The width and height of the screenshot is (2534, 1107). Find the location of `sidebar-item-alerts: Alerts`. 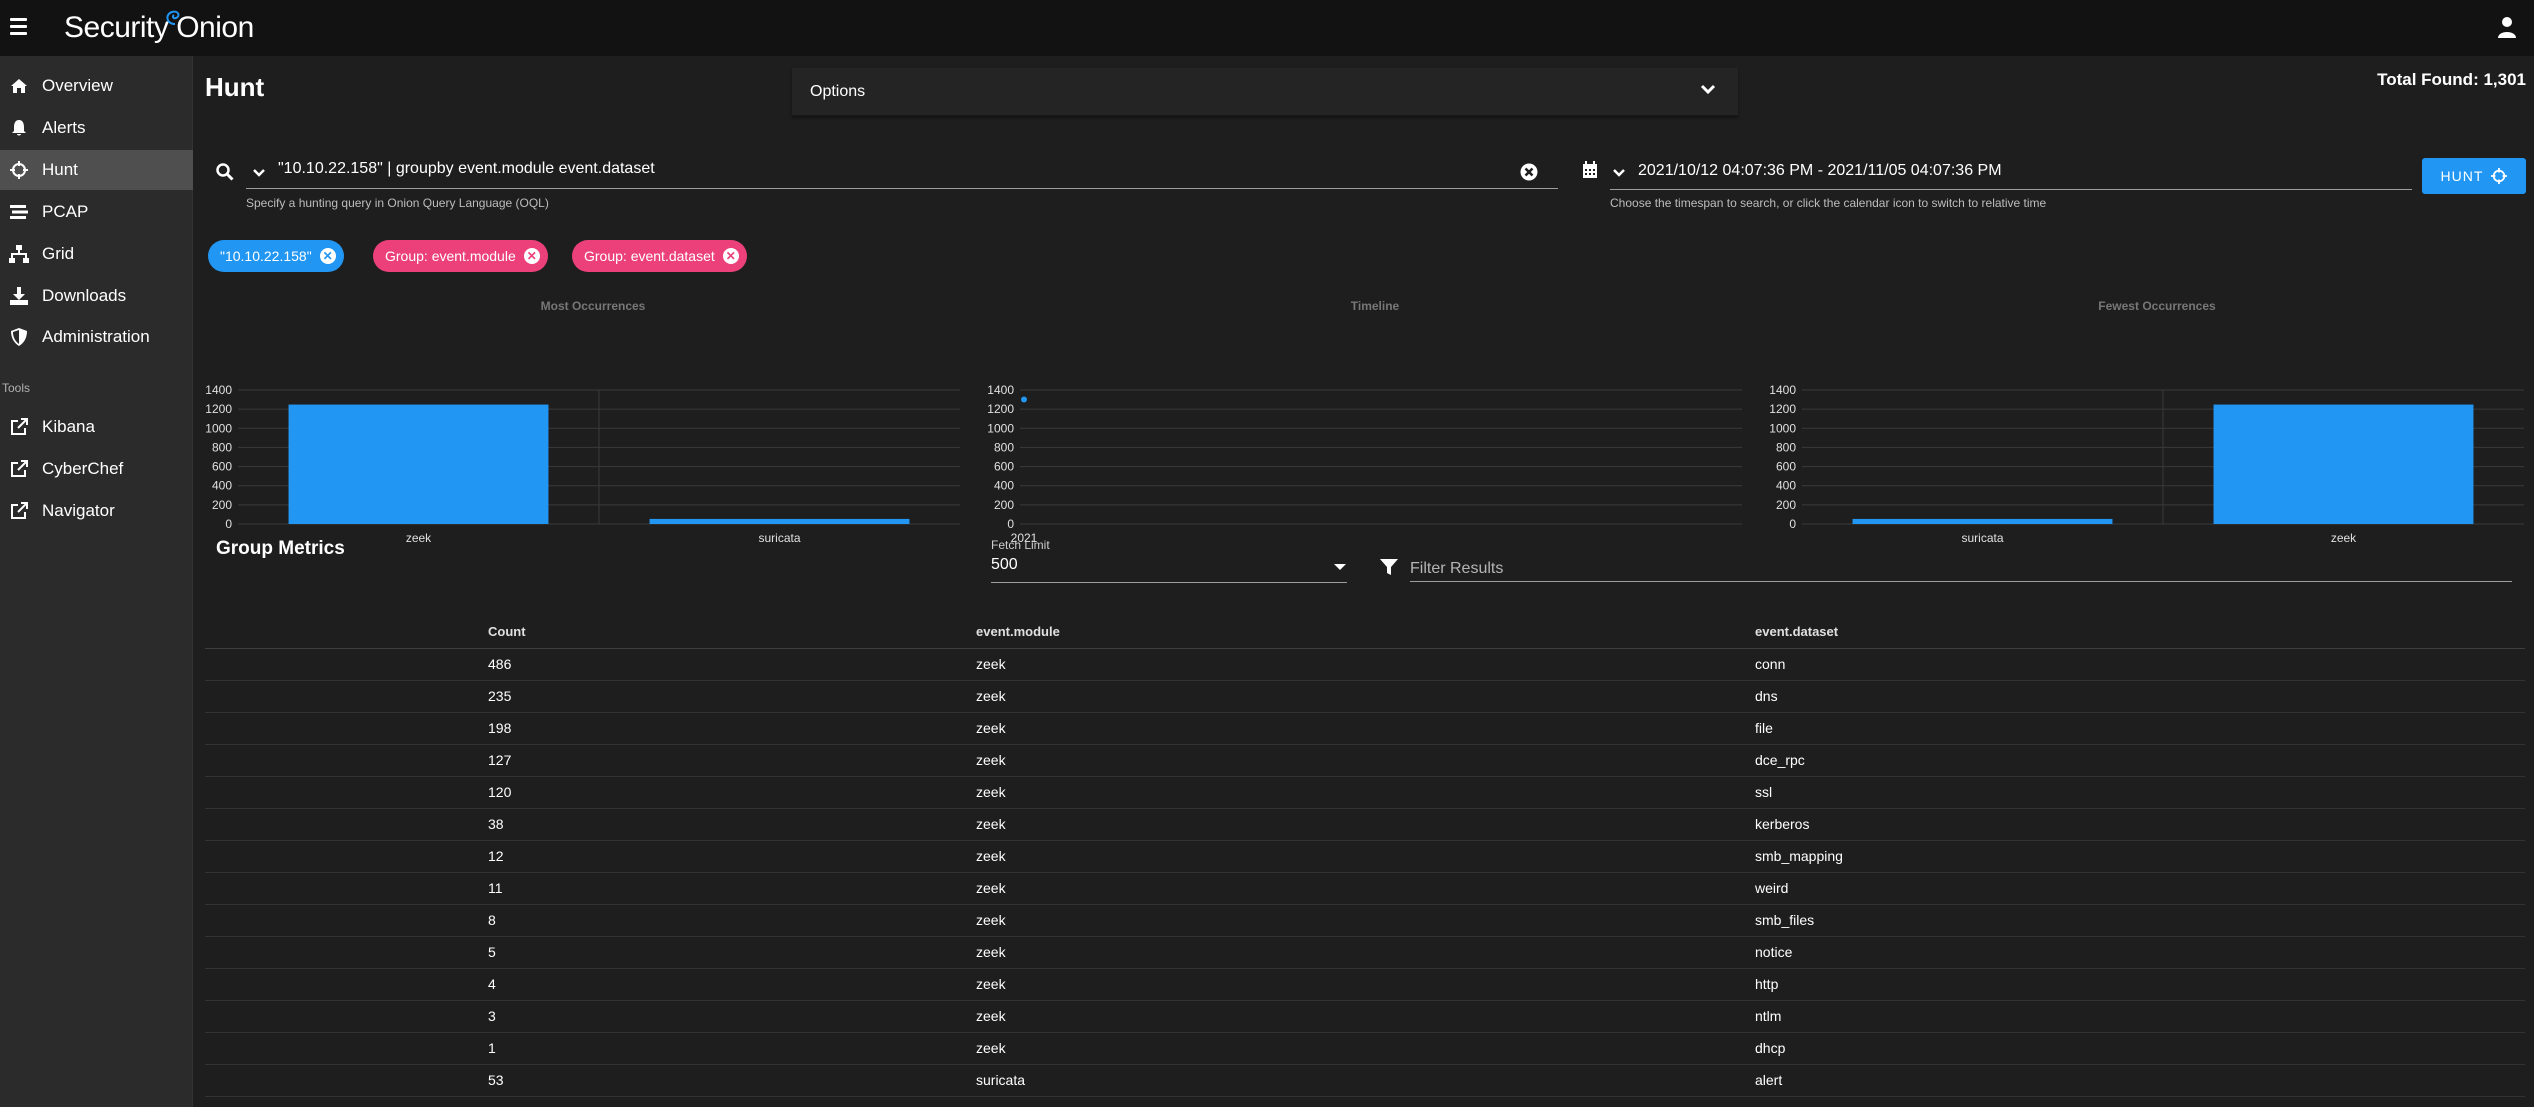

sidebar-item-alerts: Alerts is located at coordinates (96, 128).